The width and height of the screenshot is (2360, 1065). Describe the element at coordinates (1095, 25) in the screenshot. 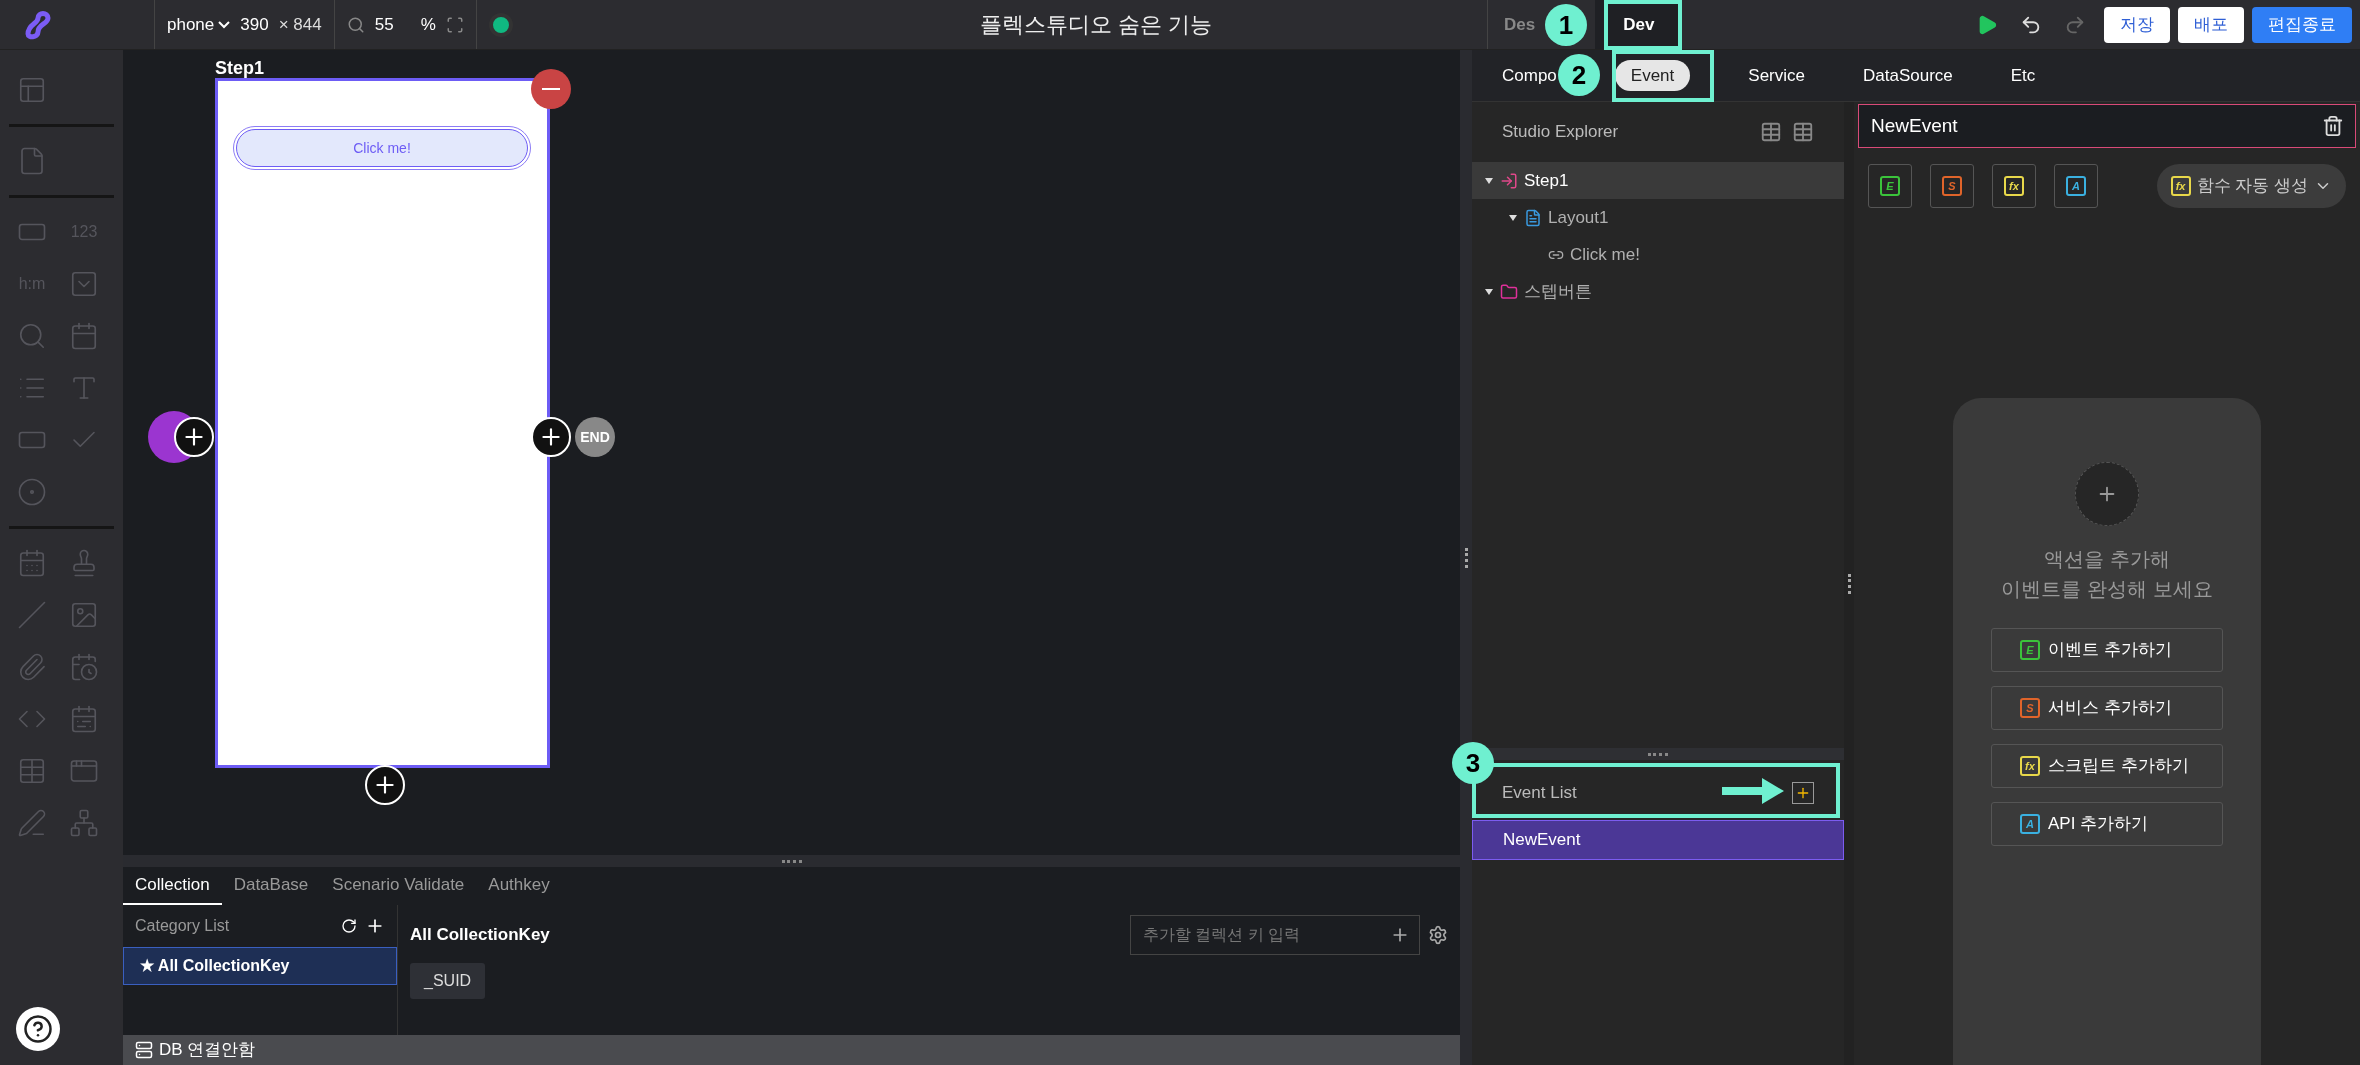

I see `page-title: 플렉스튜디오 숨은 기능` at that location.